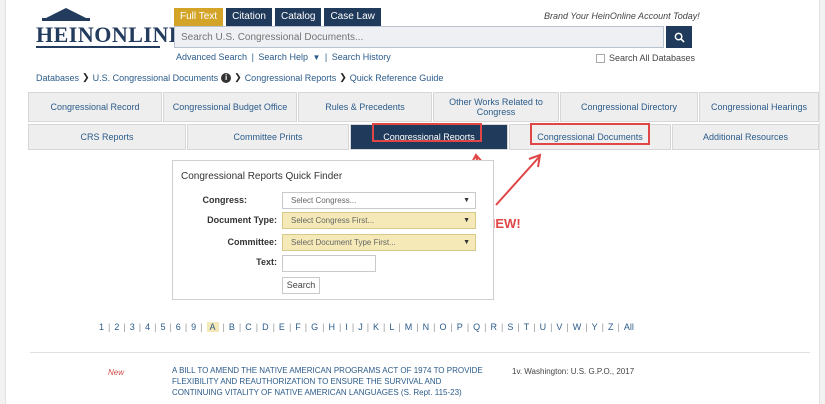 Image resolution: width=825 pixels, height=404 pixels. Describe the element at coordinates (248, 327) in the screenshot. I see `alpha-c: C` at that location.